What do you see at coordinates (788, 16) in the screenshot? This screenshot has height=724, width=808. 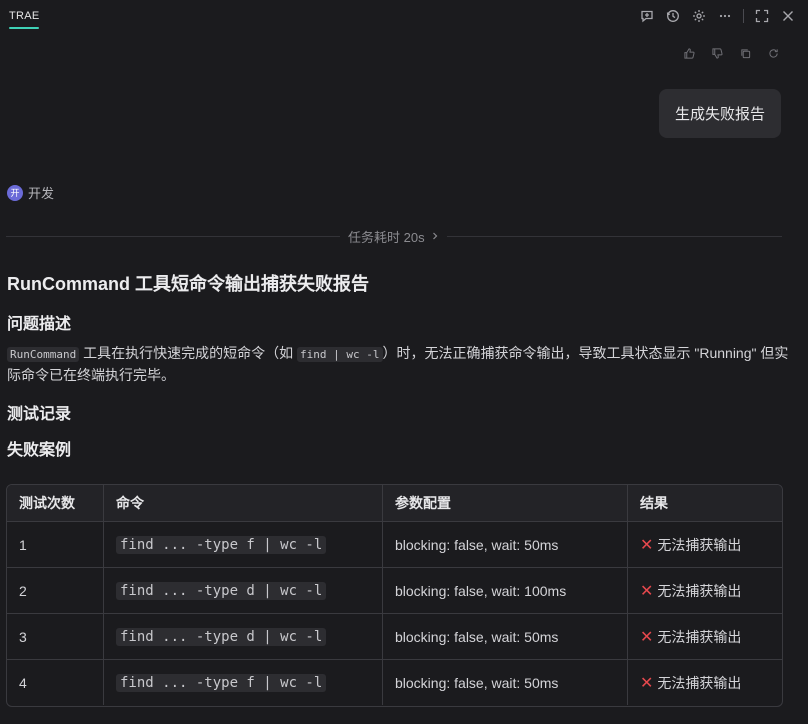 I see `close-icon` at bounding box center [788, 16].